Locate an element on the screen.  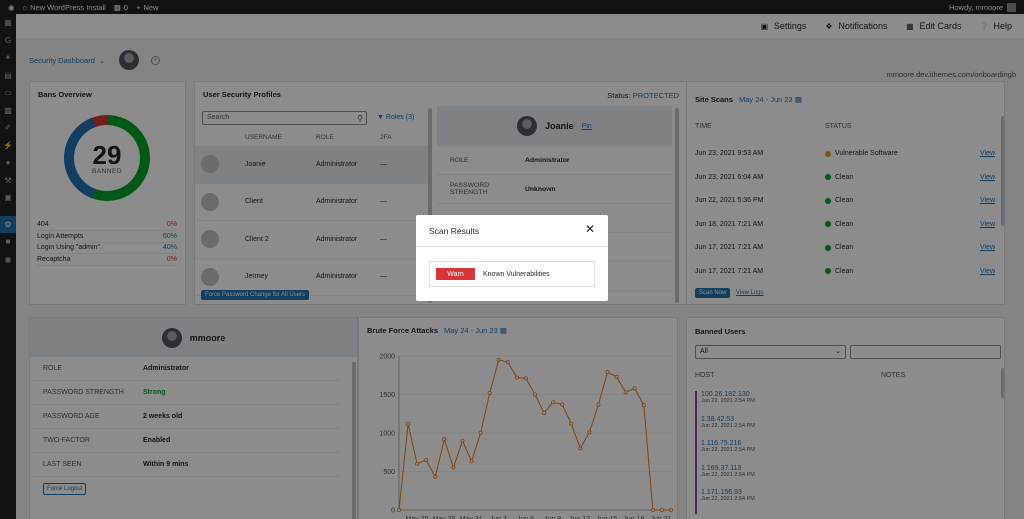
close-icon: ✕ is located at coordinates (590, 229).